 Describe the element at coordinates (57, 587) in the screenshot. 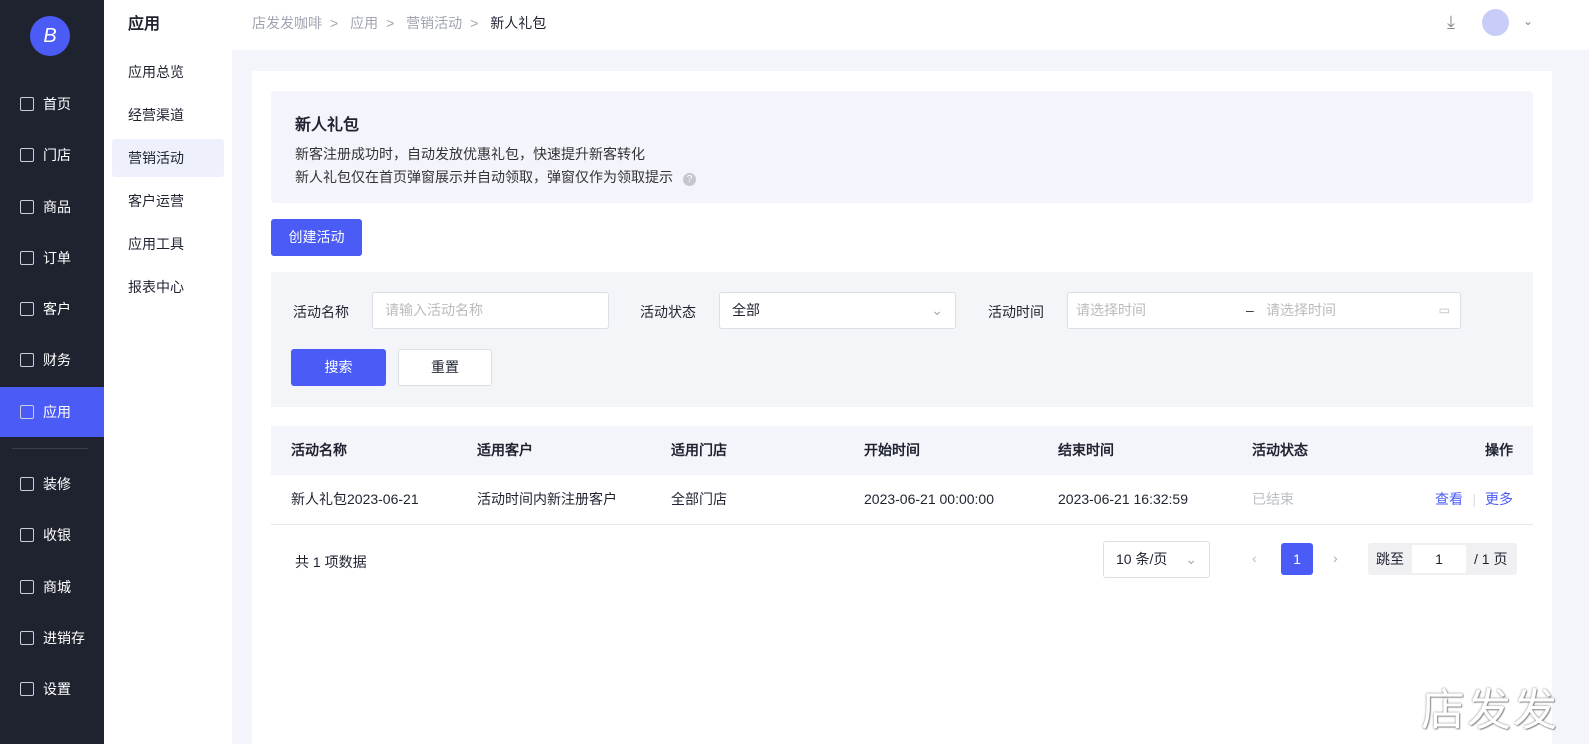

I see `sidebar-item-label: 商城` at that location.